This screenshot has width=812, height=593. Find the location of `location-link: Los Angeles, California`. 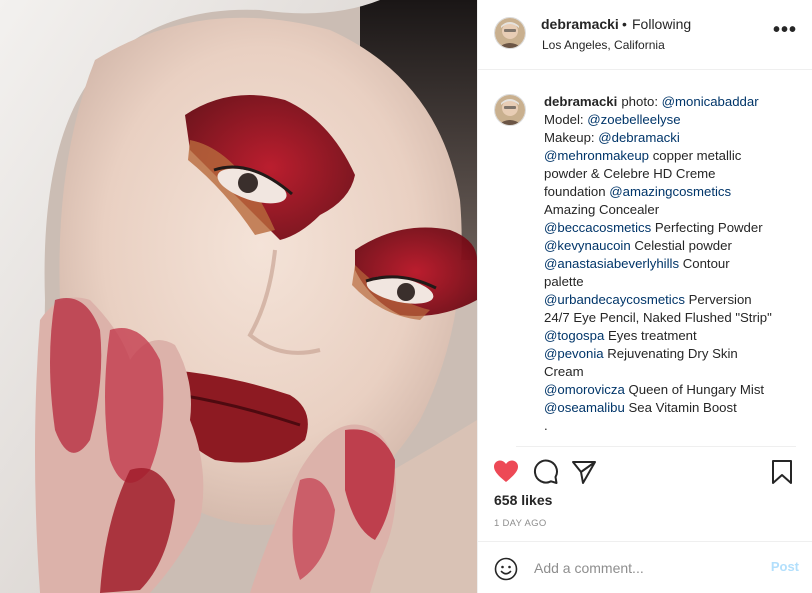

location-link: Los Angeles, California is located at coordinates (603, 45).